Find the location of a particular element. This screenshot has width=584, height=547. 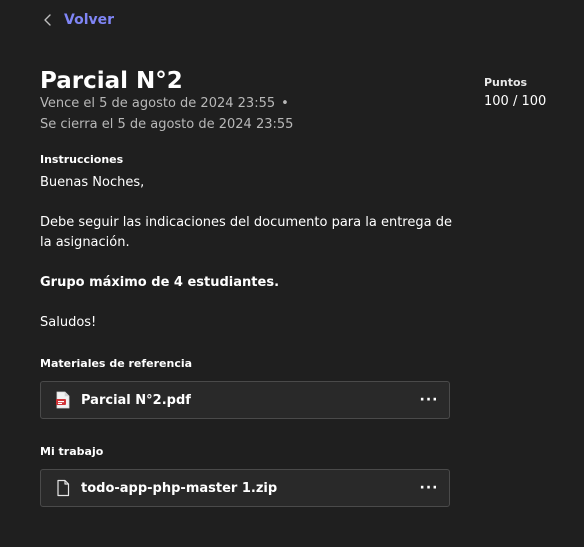

my-work-file-card: todo-app-php-master 1.zip ··· is located at coordinates (245, 488).